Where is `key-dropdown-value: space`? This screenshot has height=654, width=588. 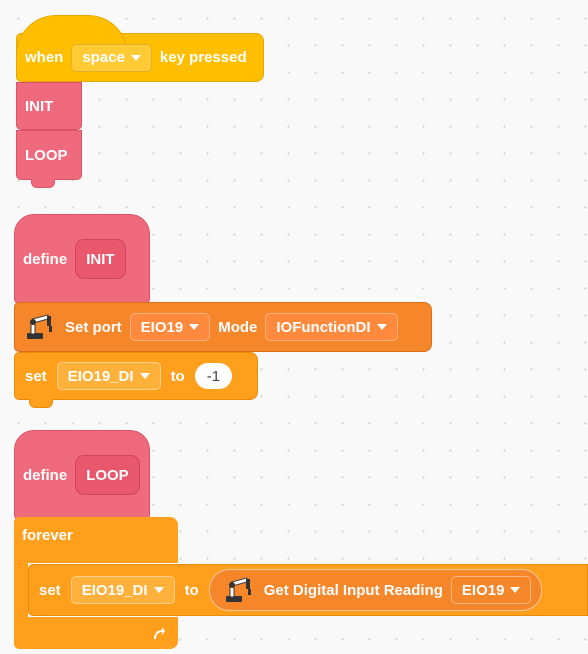
key-dropdown-value: space is located at coordinates (103, 57).